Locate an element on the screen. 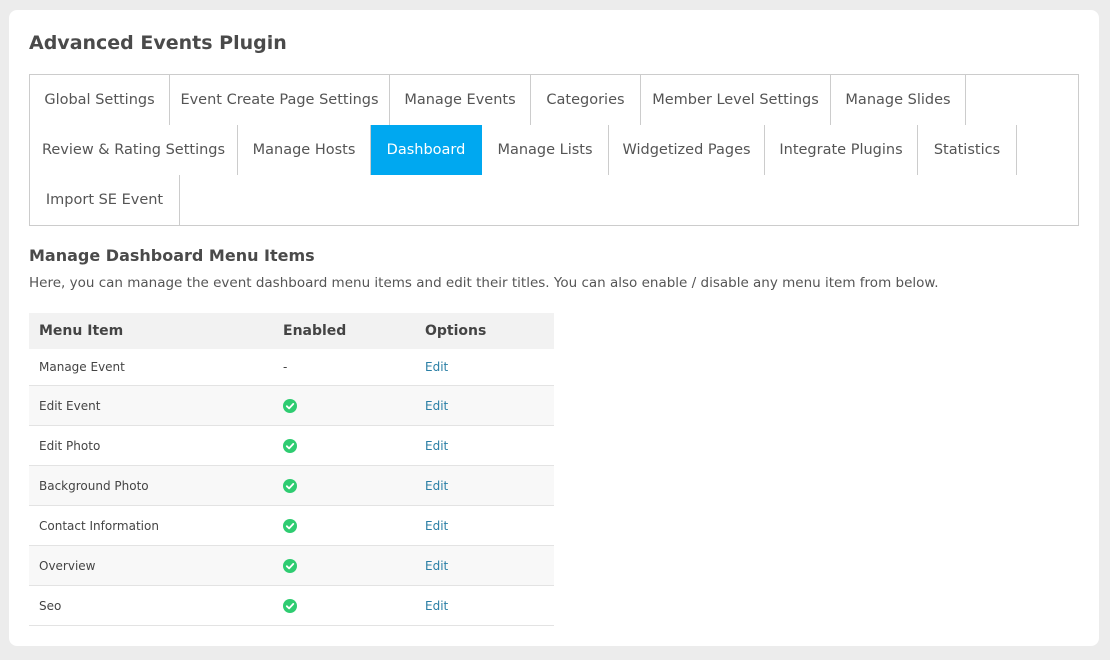 This screenshot has width=1110, height=660. menu-item-name: Edit Event is located at coordinates (151, 405).